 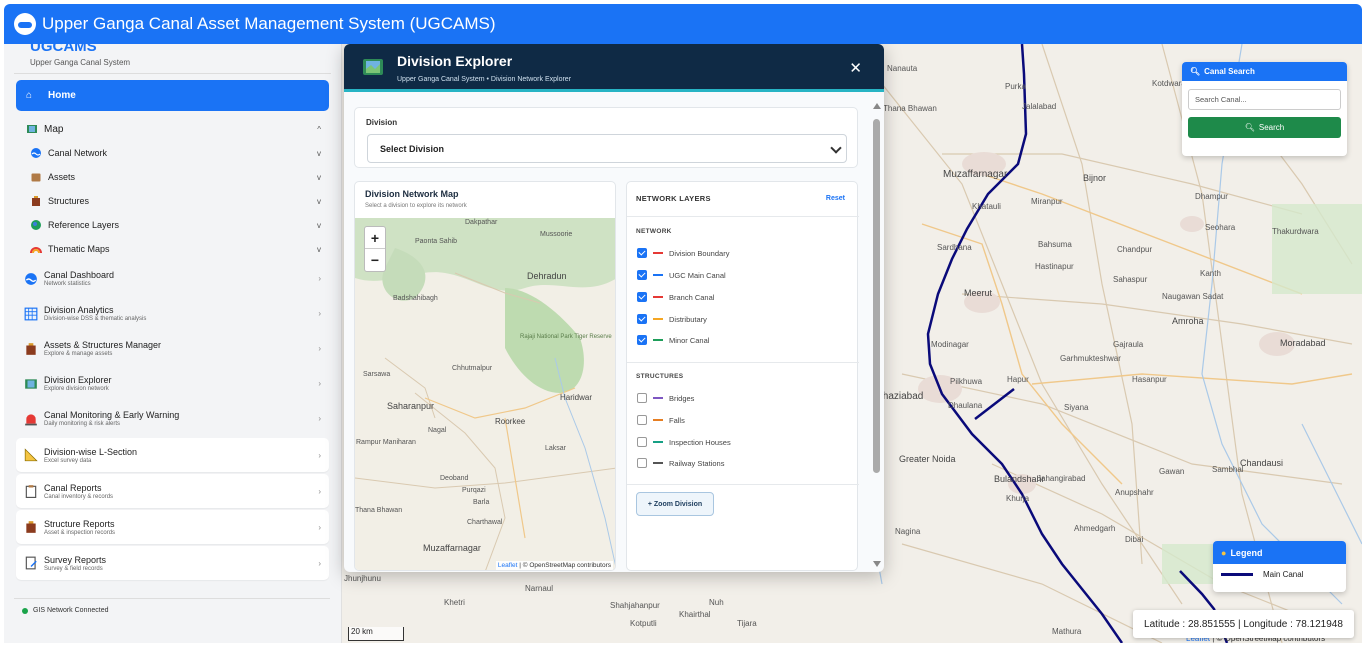 What do you see at coordinates (692, 297) in the screenshot?
I see `layer-label: Branch Canal` at bounding box center [692, 297].